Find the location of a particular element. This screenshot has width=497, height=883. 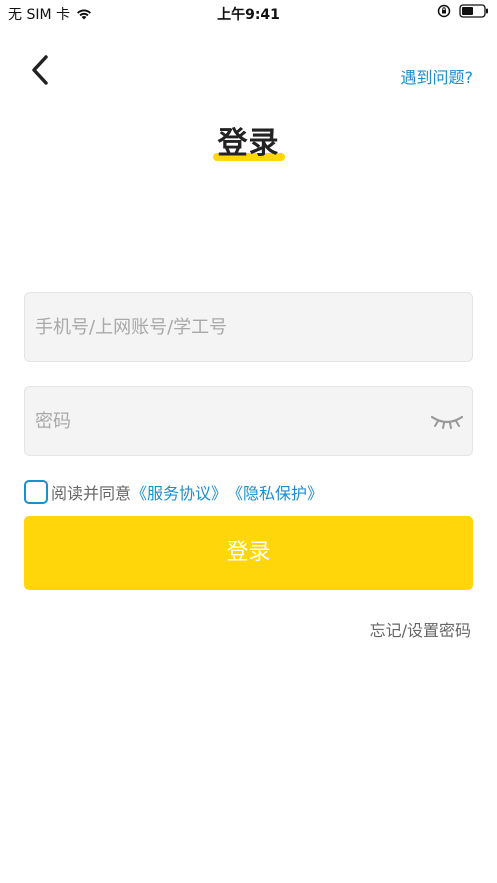

back-button is located at coordinates (40, 70).